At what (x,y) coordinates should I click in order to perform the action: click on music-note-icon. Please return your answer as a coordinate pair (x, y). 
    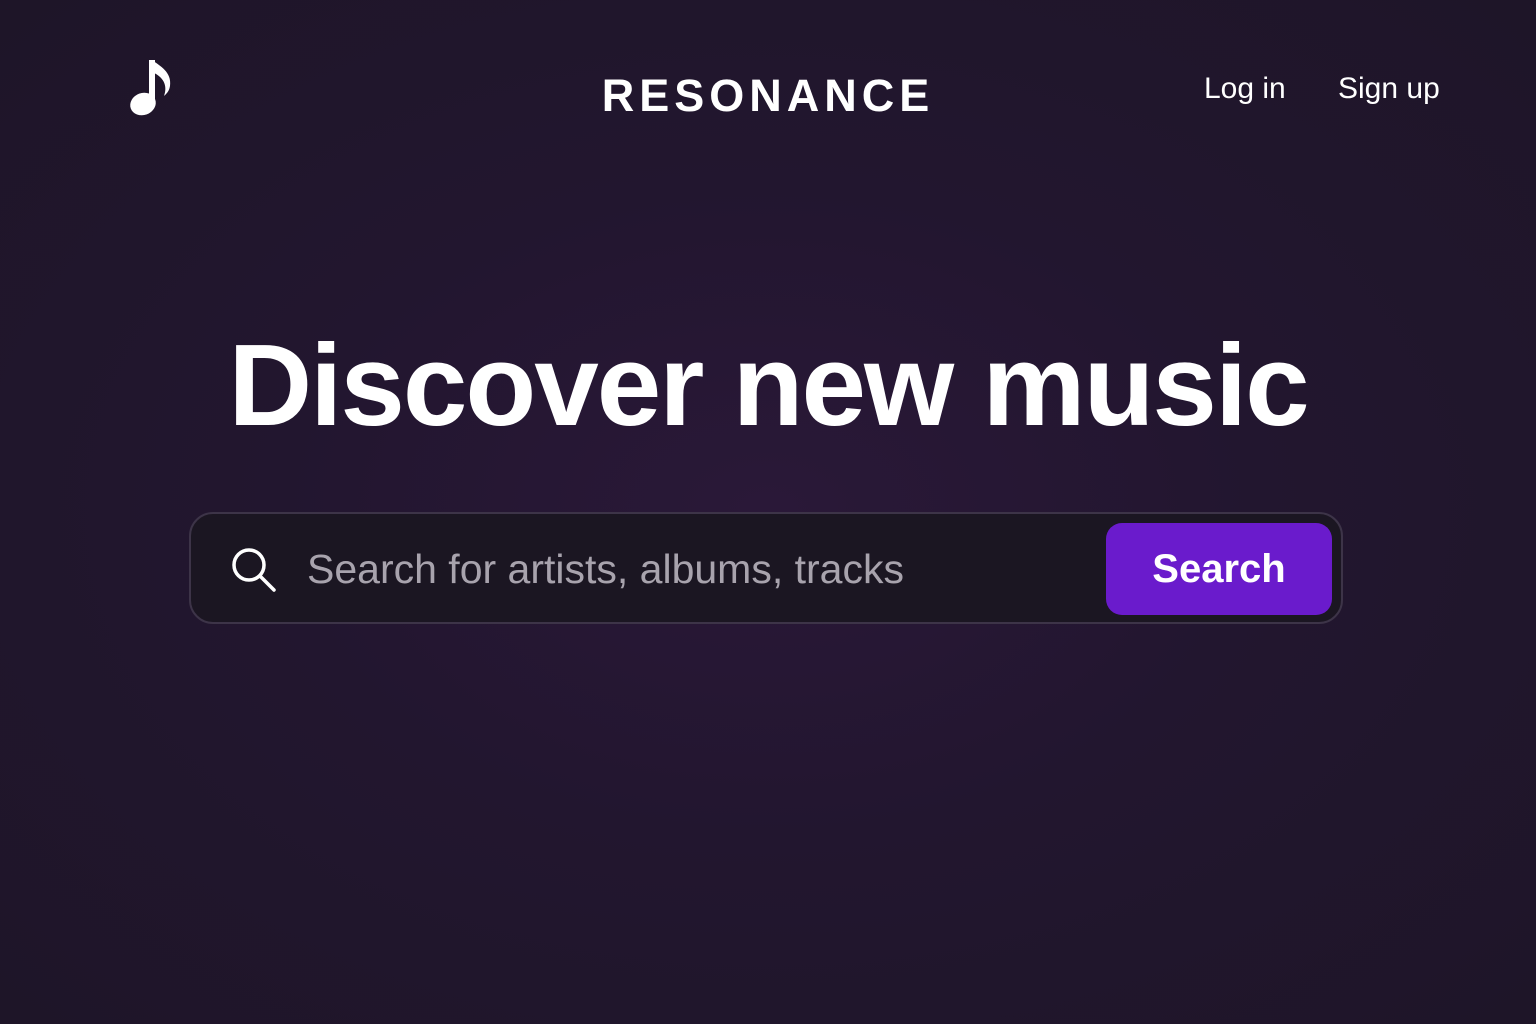
    Looking at the image, I should click on (150, 89).